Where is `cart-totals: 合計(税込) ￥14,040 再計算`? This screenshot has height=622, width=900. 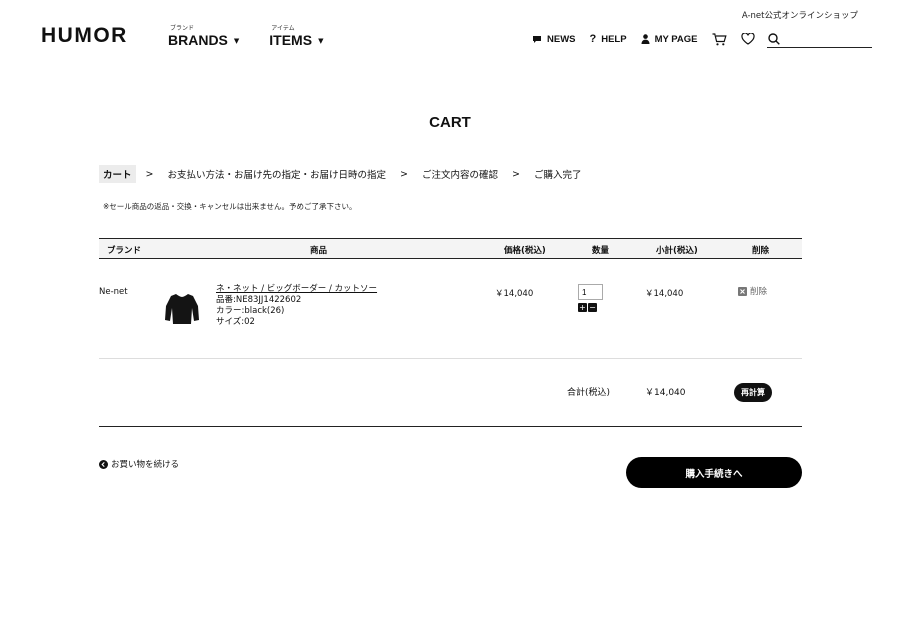 cart-totals: 合計(税込) ￥14,040 再計算 is located at coordinates (450, 393).